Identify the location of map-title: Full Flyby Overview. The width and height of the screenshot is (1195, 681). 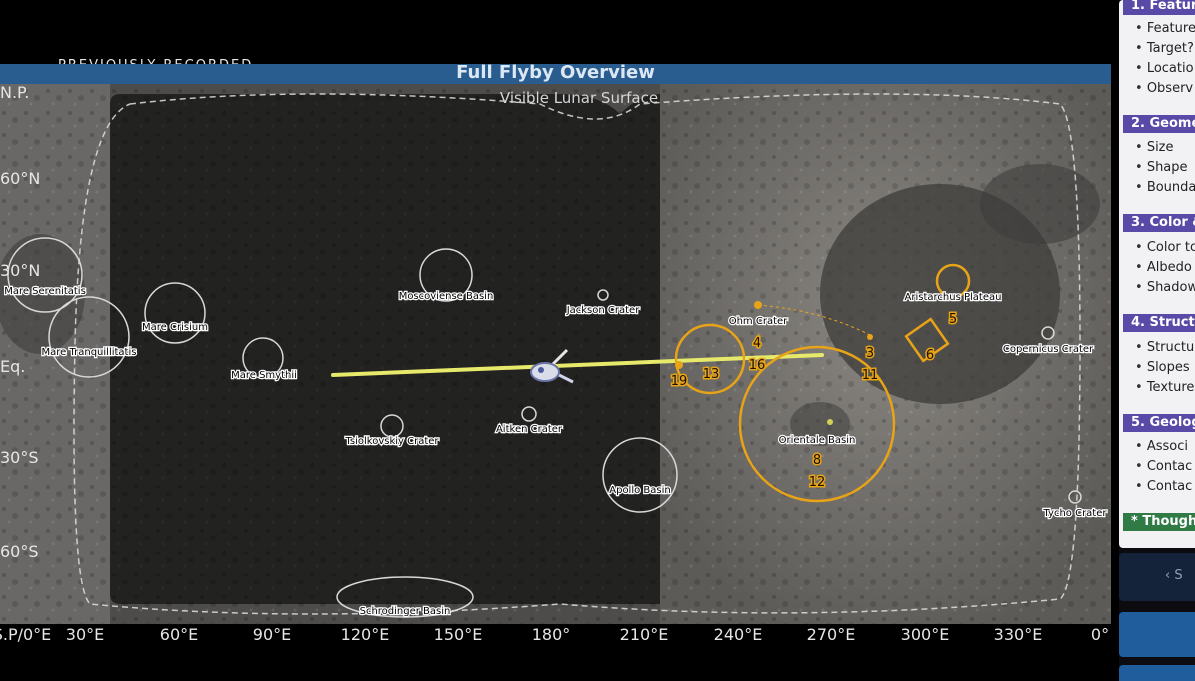
(555, 72).